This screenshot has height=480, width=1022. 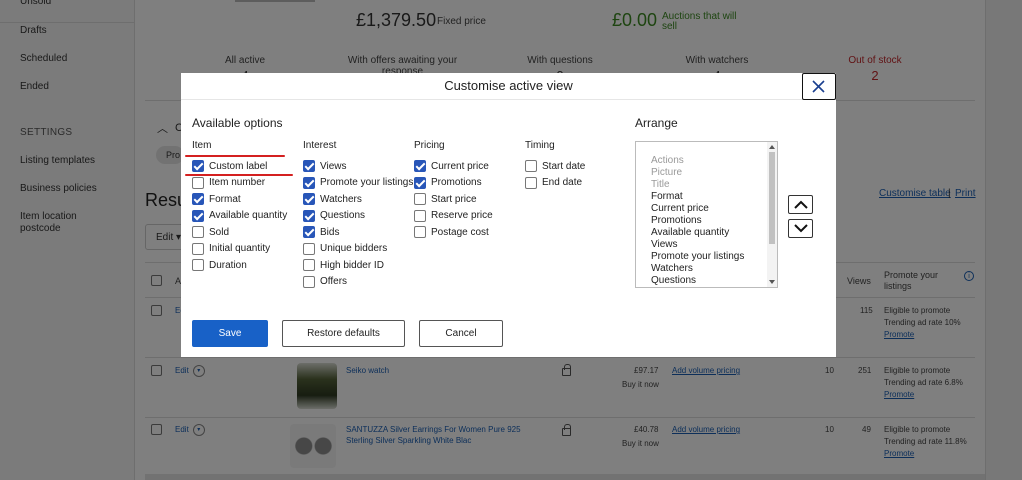 I want to click on scroll-up-icon, so click(x=772, y=147).